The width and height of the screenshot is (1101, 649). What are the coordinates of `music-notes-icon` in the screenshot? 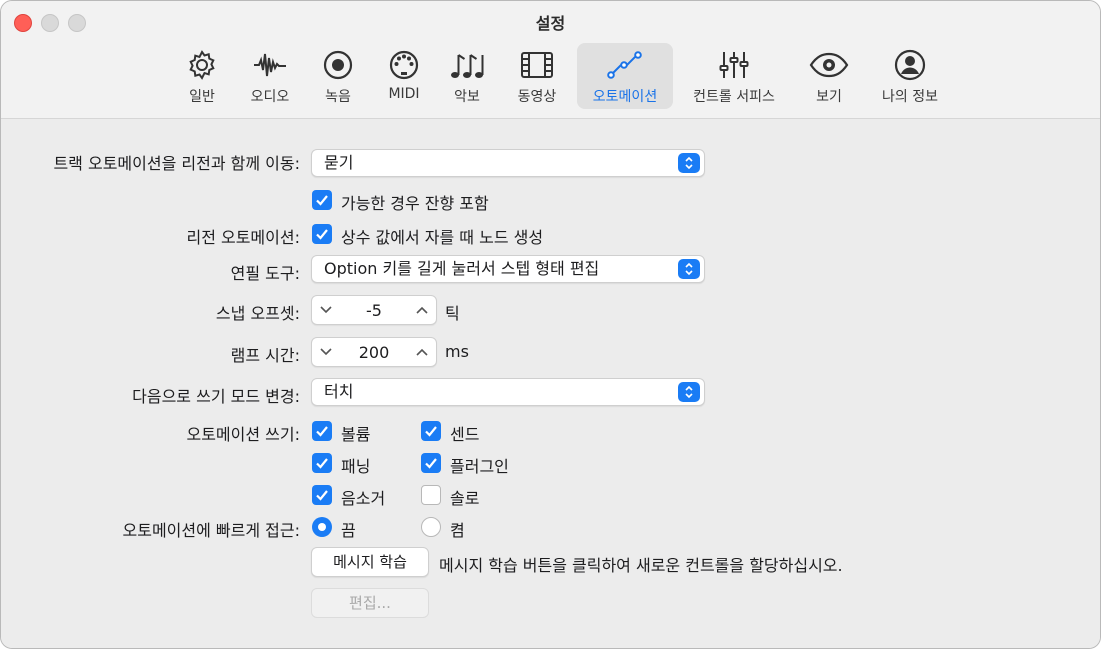 It's located at (467, 65).